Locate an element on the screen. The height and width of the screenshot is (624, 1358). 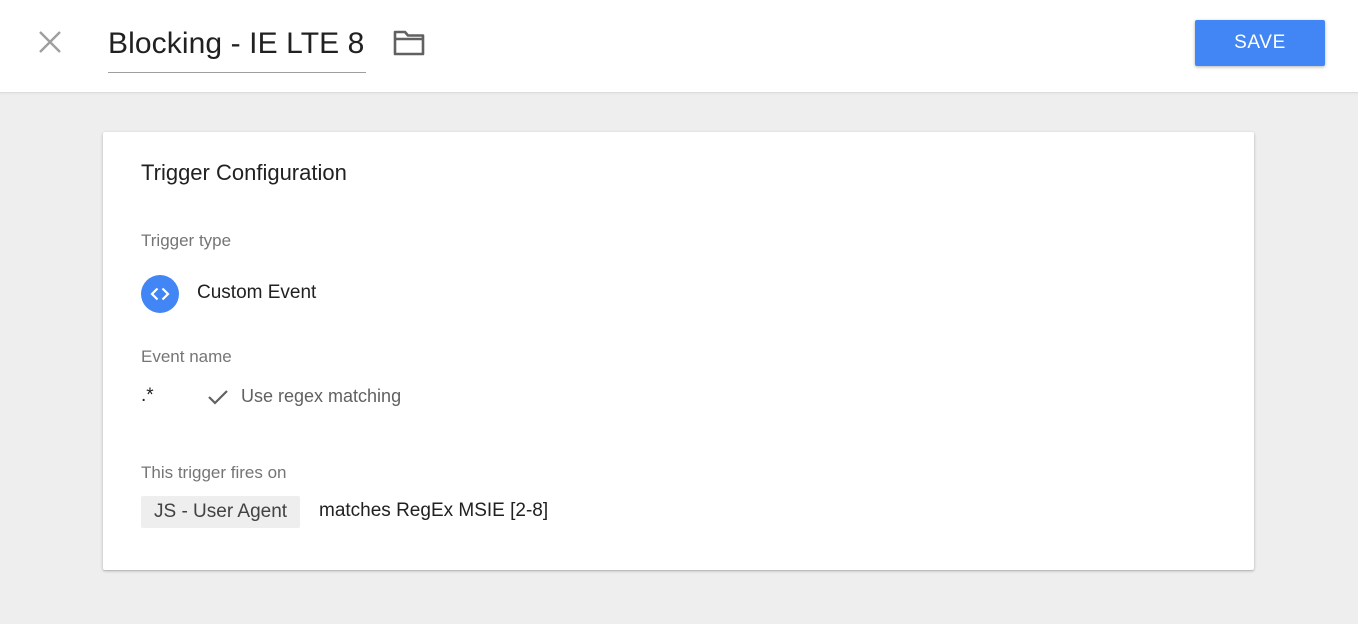
regex-matching-label: Use regex matching is located at coordinates (321, 396).